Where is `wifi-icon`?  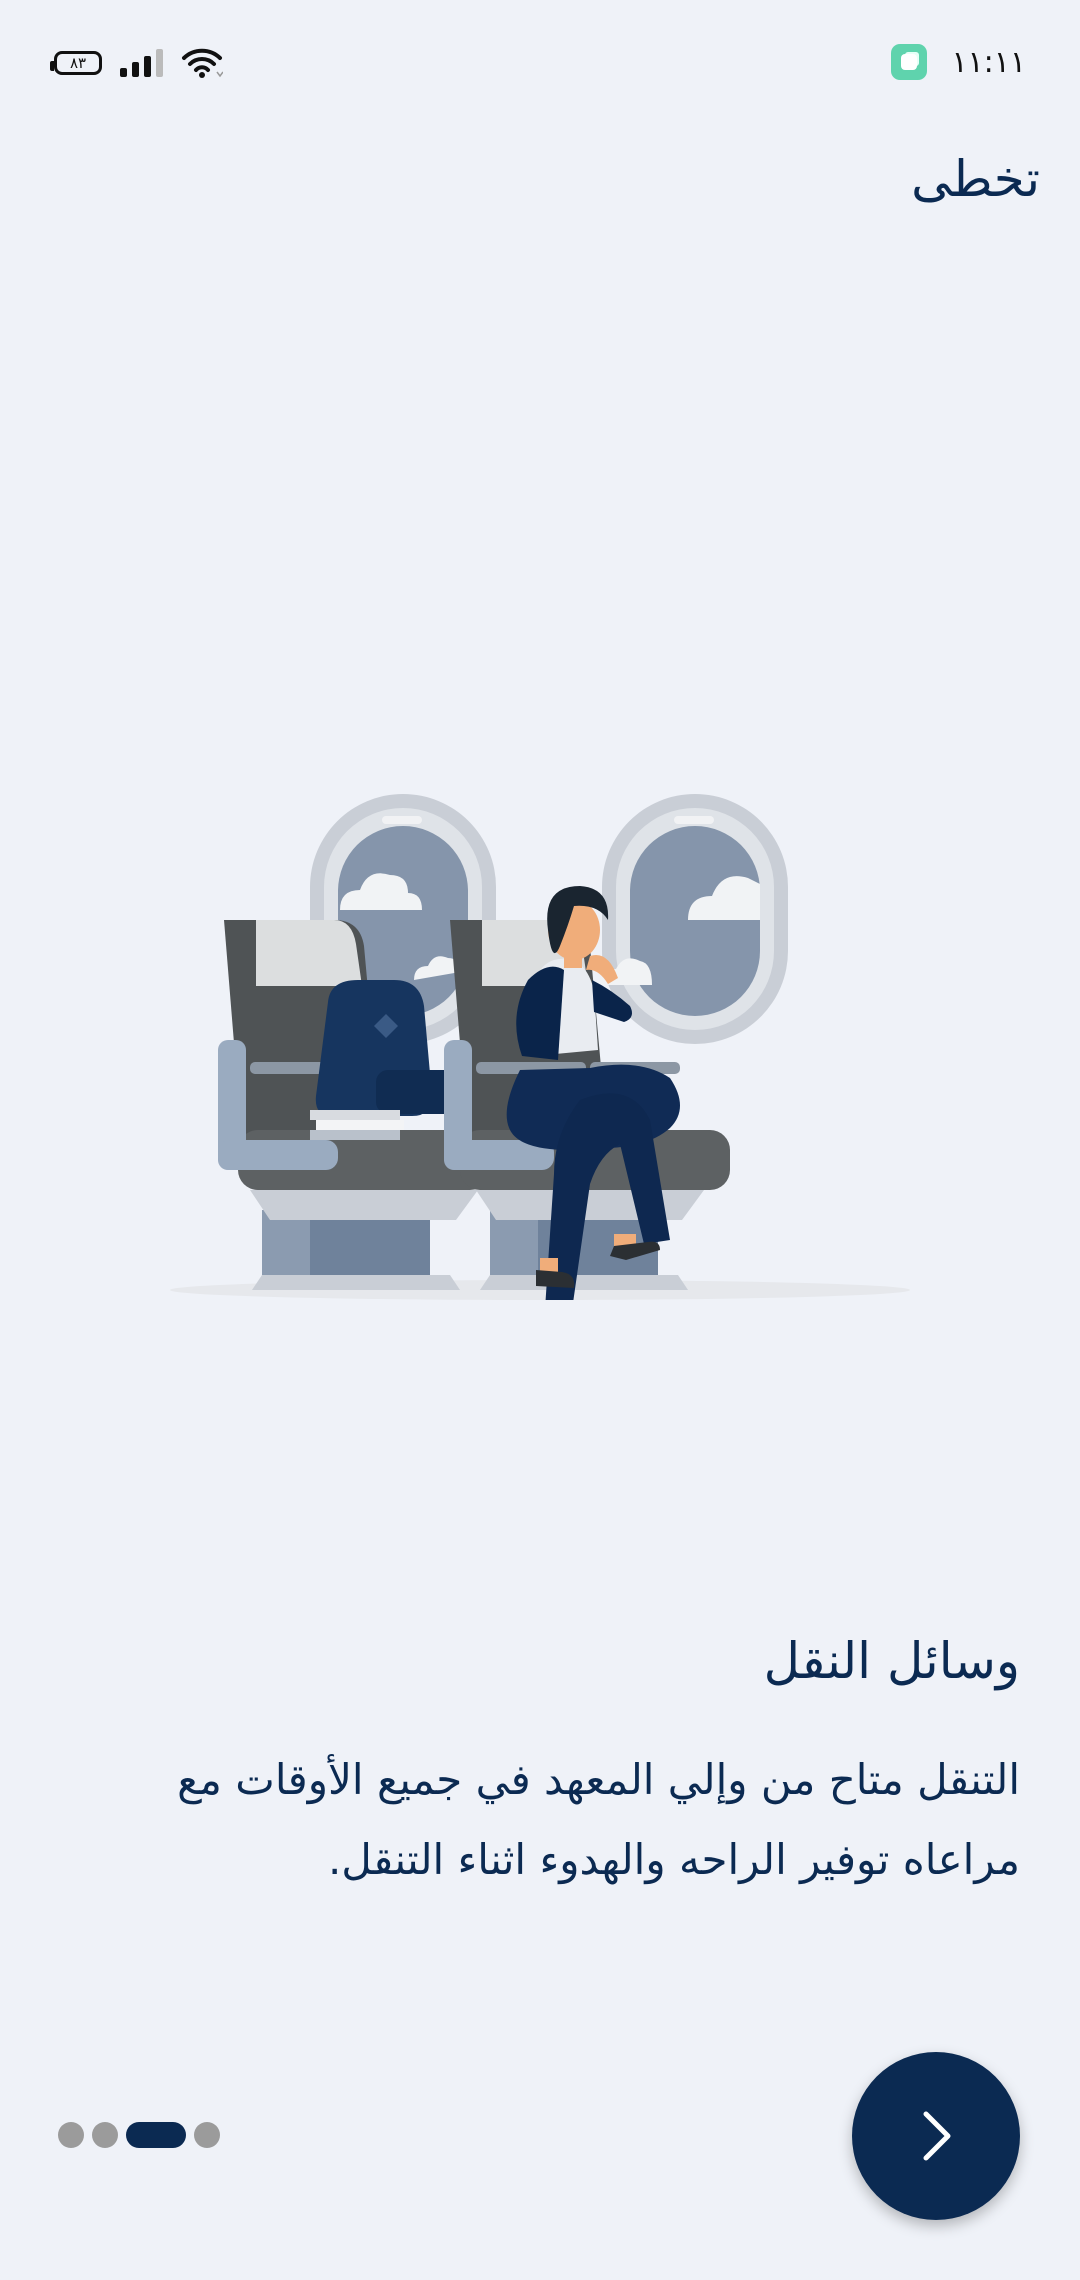 wifi-icon is located at coordinates (202, 63).